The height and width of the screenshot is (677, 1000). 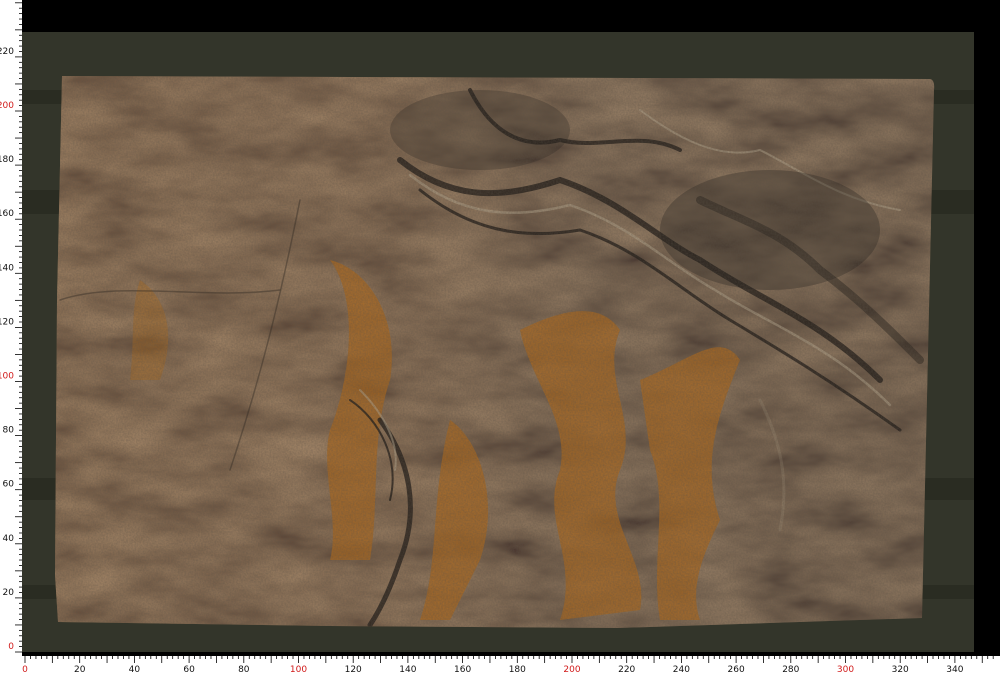 I want to click on x-ruler-label: 280, so click(x=790, y=670).